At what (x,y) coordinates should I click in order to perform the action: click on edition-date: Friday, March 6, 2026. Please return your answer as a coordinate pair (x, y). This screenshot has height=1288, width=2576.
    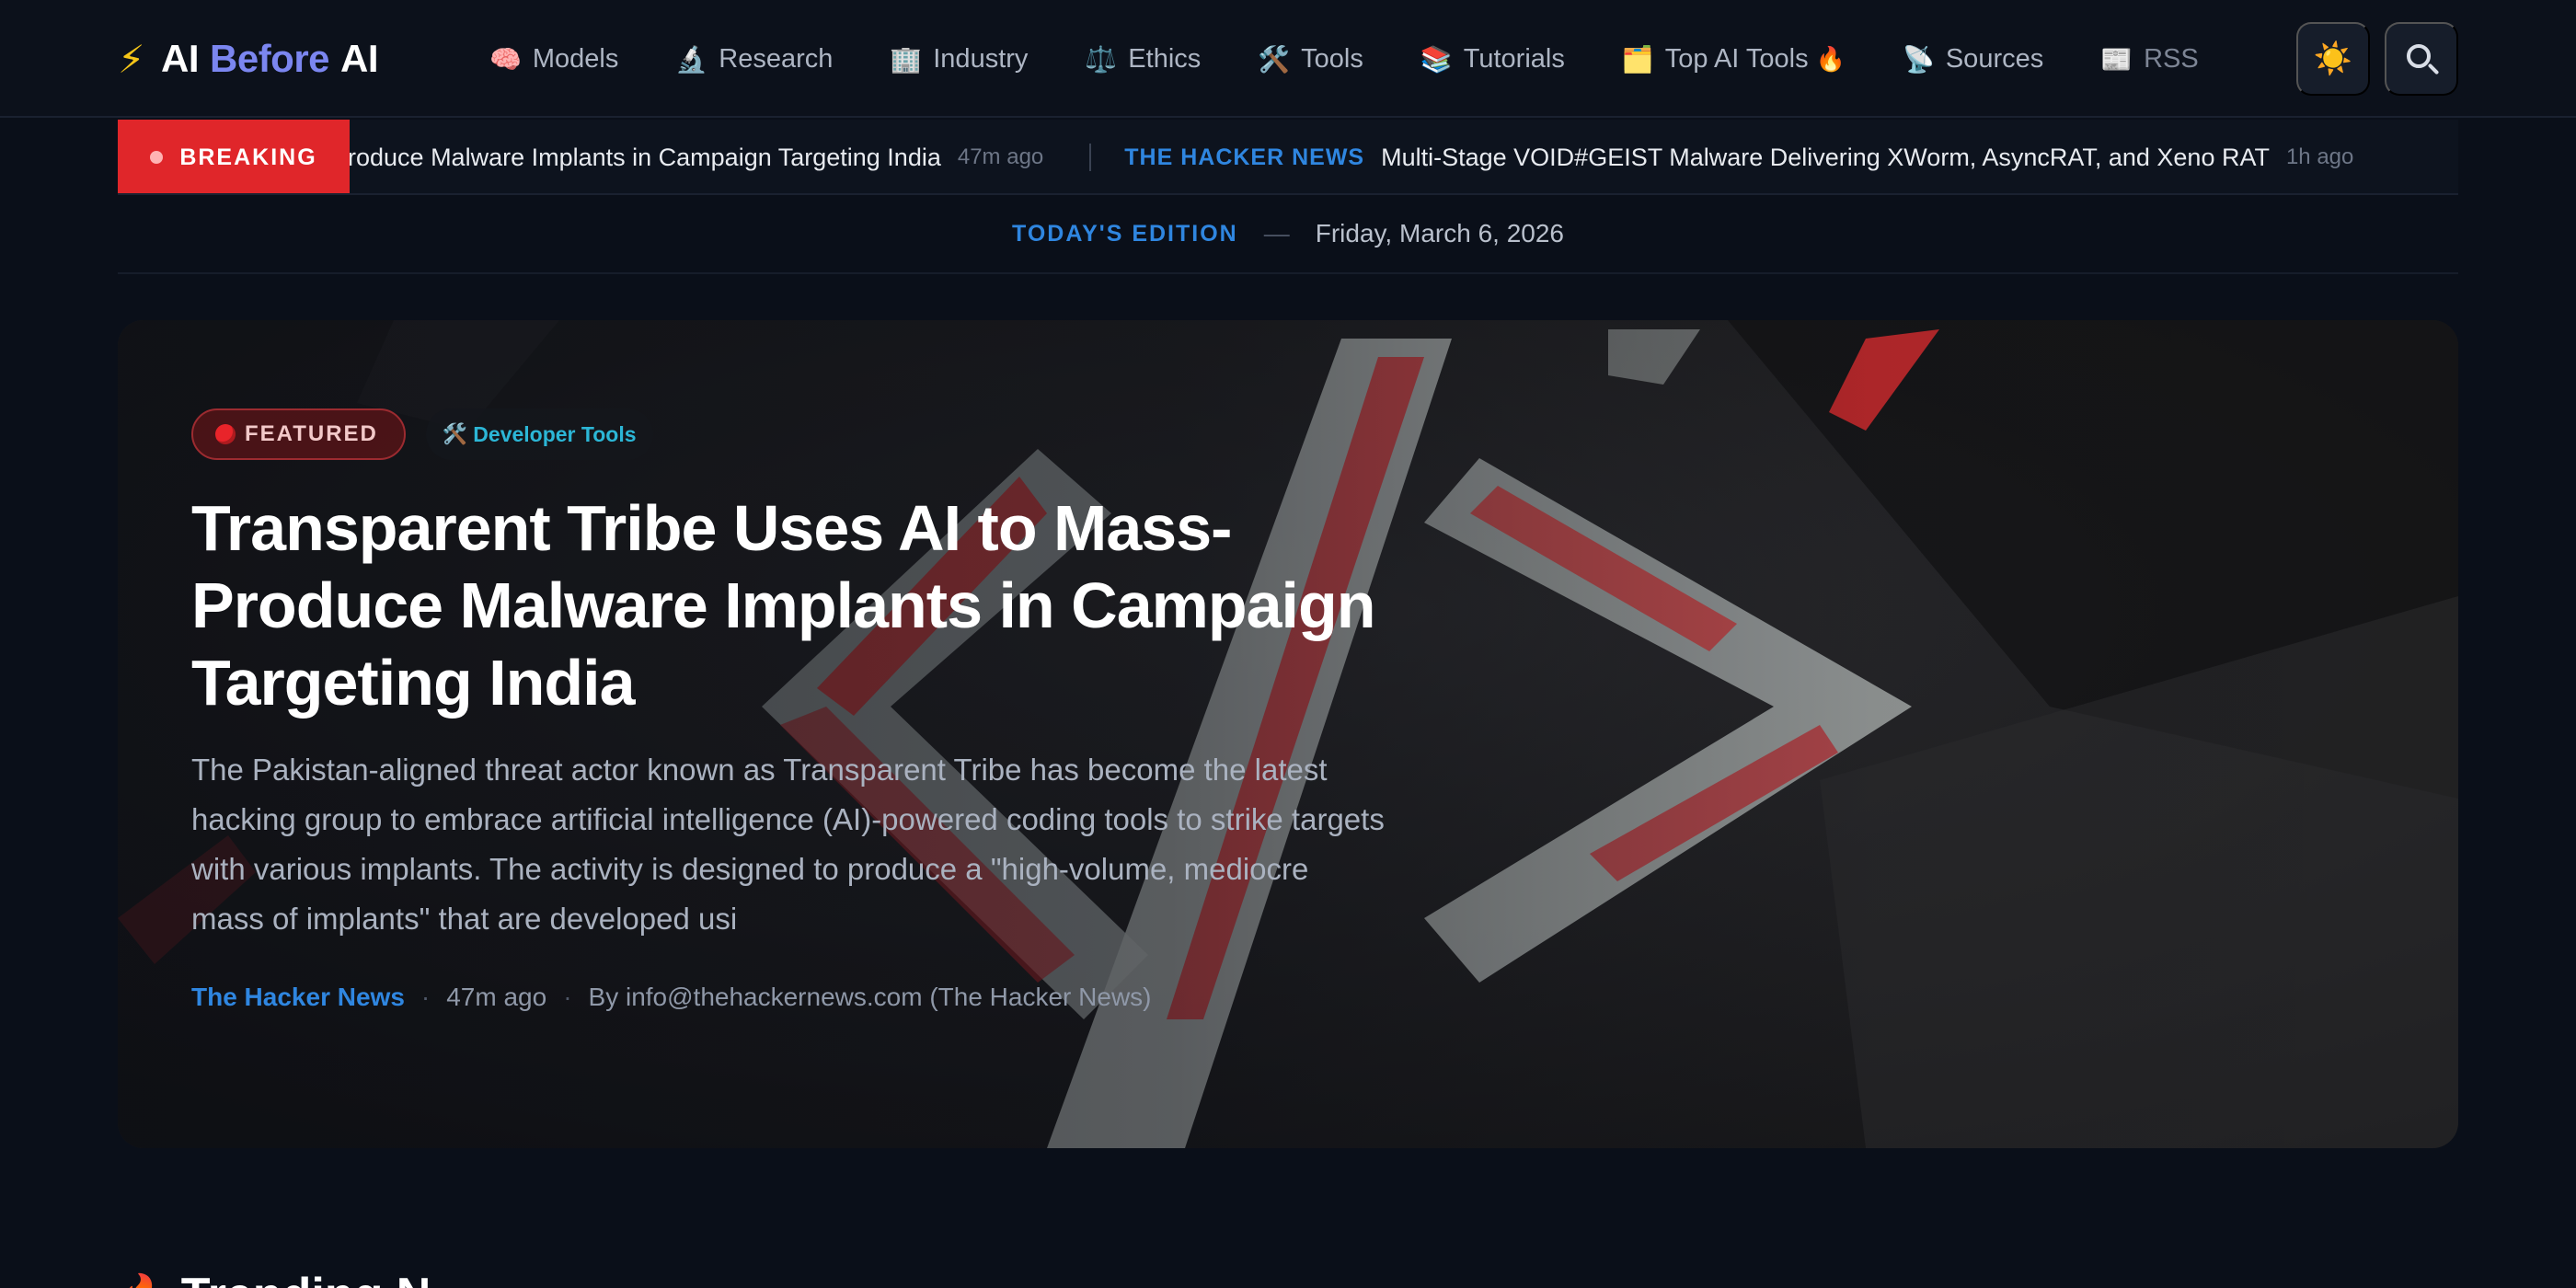
    Looking at the image, I should click on (1439, 233).